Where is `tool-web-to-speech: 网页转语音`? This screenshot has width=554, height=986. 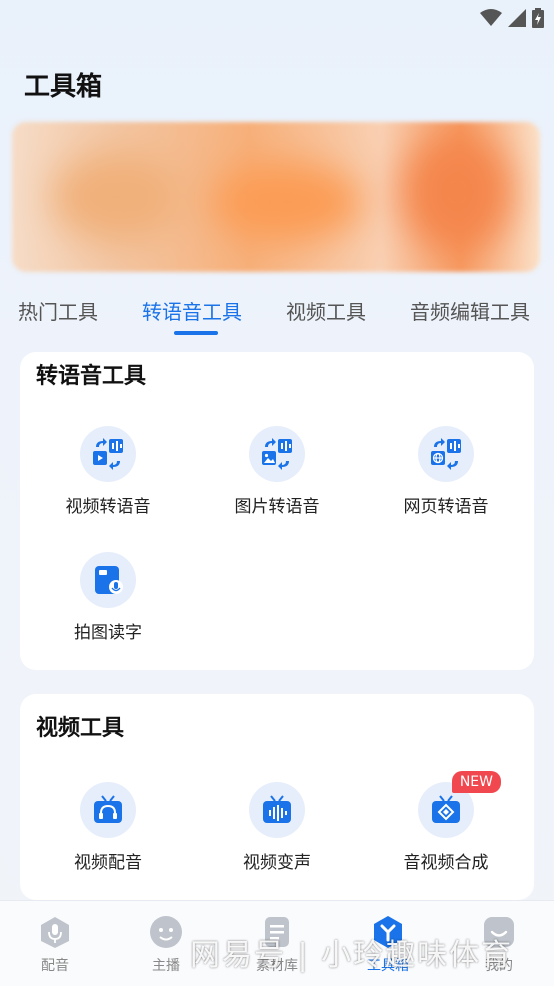
tool-web-to-speech: 网页转语音 is located at coordinates (446, 471).